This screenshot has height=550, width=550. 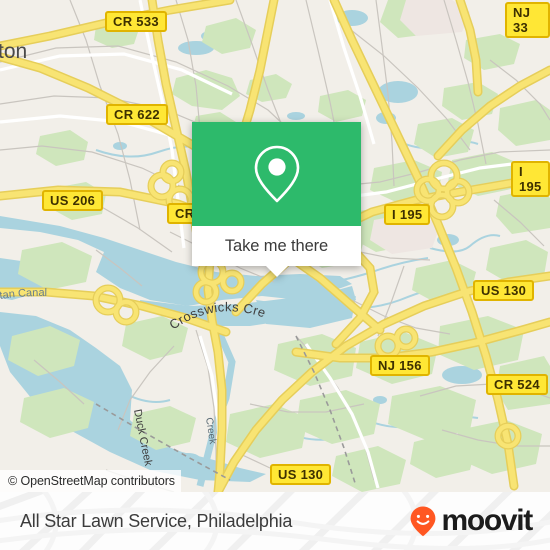 I want to click on road-shield: NJ 156, so click(x=400, y=365).